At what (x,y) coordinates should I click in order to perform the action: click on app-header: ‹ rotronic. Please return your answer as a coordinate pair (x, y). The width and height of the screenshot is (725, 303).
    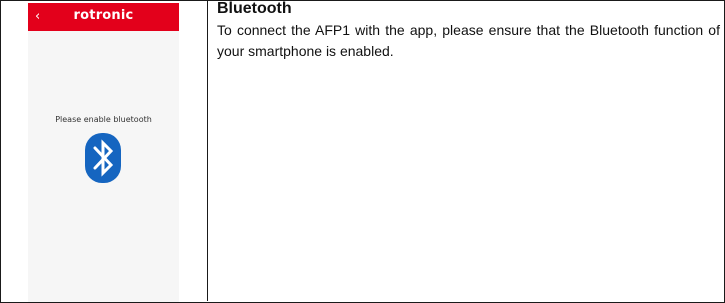
    Looking at the image, I should click on (103, 17).